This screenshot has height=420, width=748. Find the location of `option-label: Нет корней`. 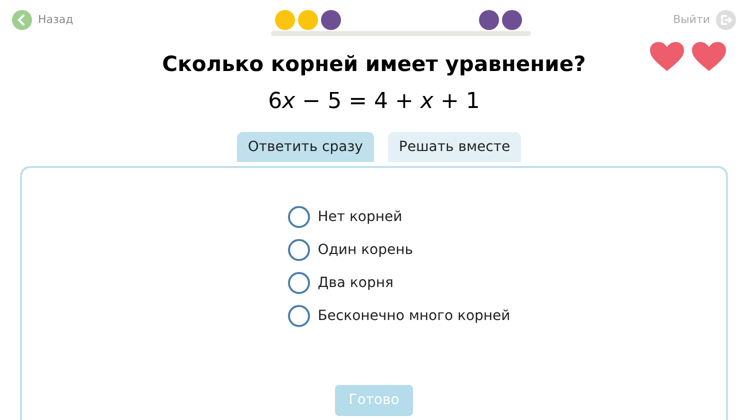

option-label: Нет корней is located at coordinates (360, 217).